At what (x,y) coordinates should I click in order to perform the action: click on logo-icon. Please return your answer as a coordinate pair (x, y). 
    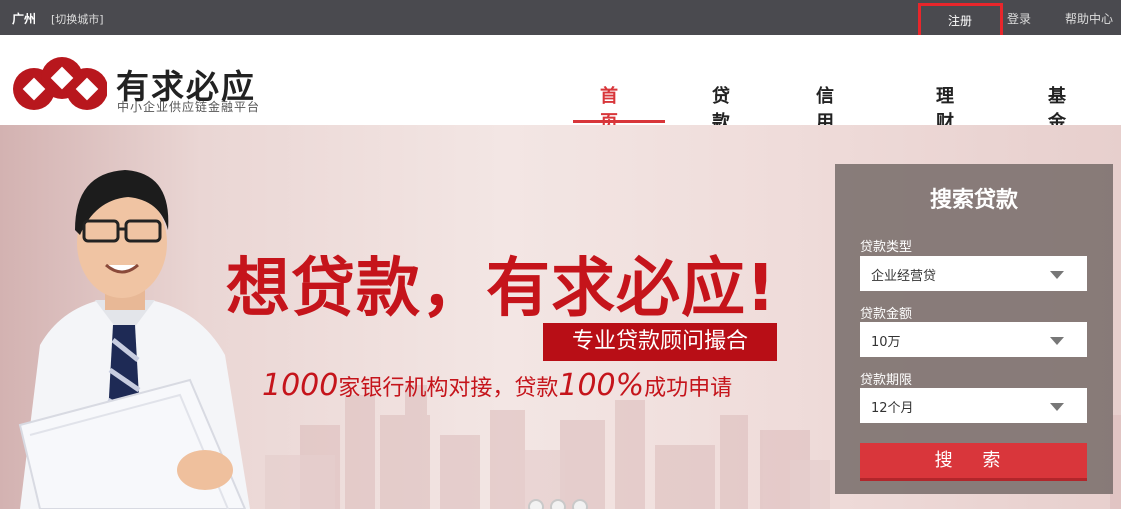
    Looking at the image, I should click on (59, 86).